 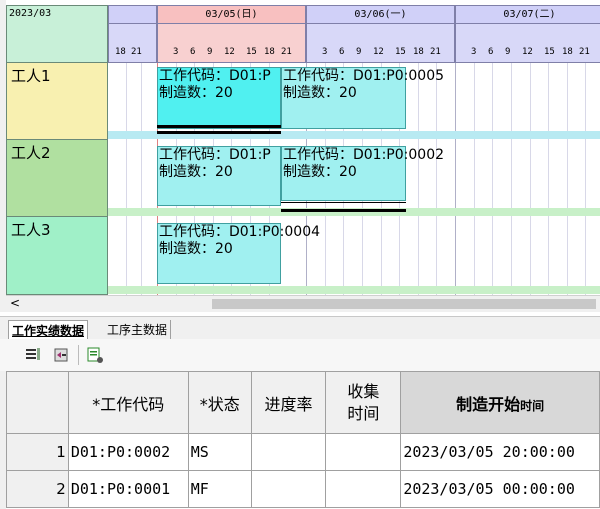 I want to click on column-header-status: *状态, so click(x=219, y=402).